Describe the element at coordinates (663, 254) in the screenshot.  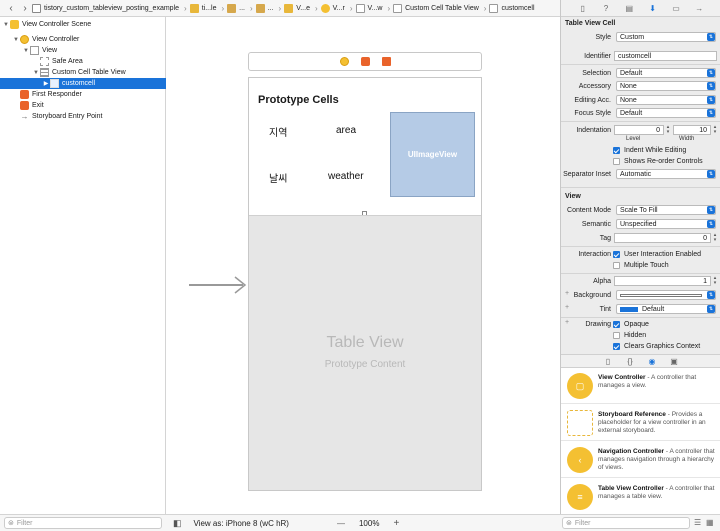
I see `user-interaction-checkbox: User Interaction Enabled` at that location.